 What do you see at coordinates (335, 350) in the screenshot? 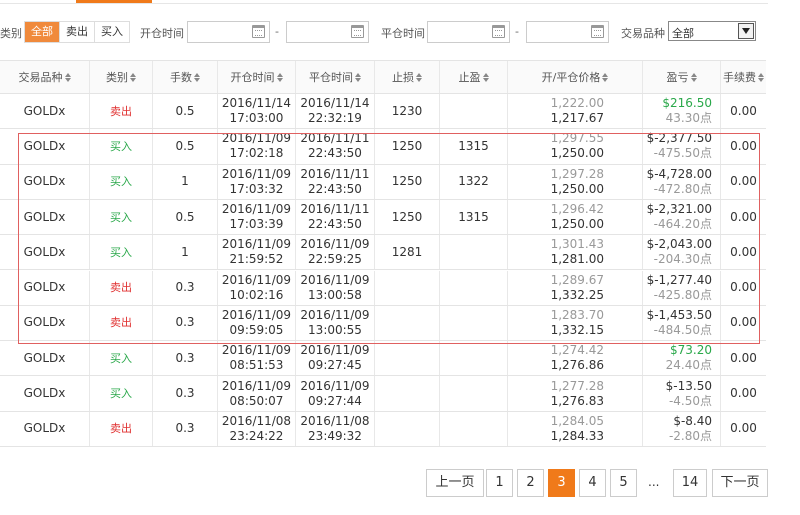
I see `close-date: 2016/11/09` at bounding box center [335, 350].